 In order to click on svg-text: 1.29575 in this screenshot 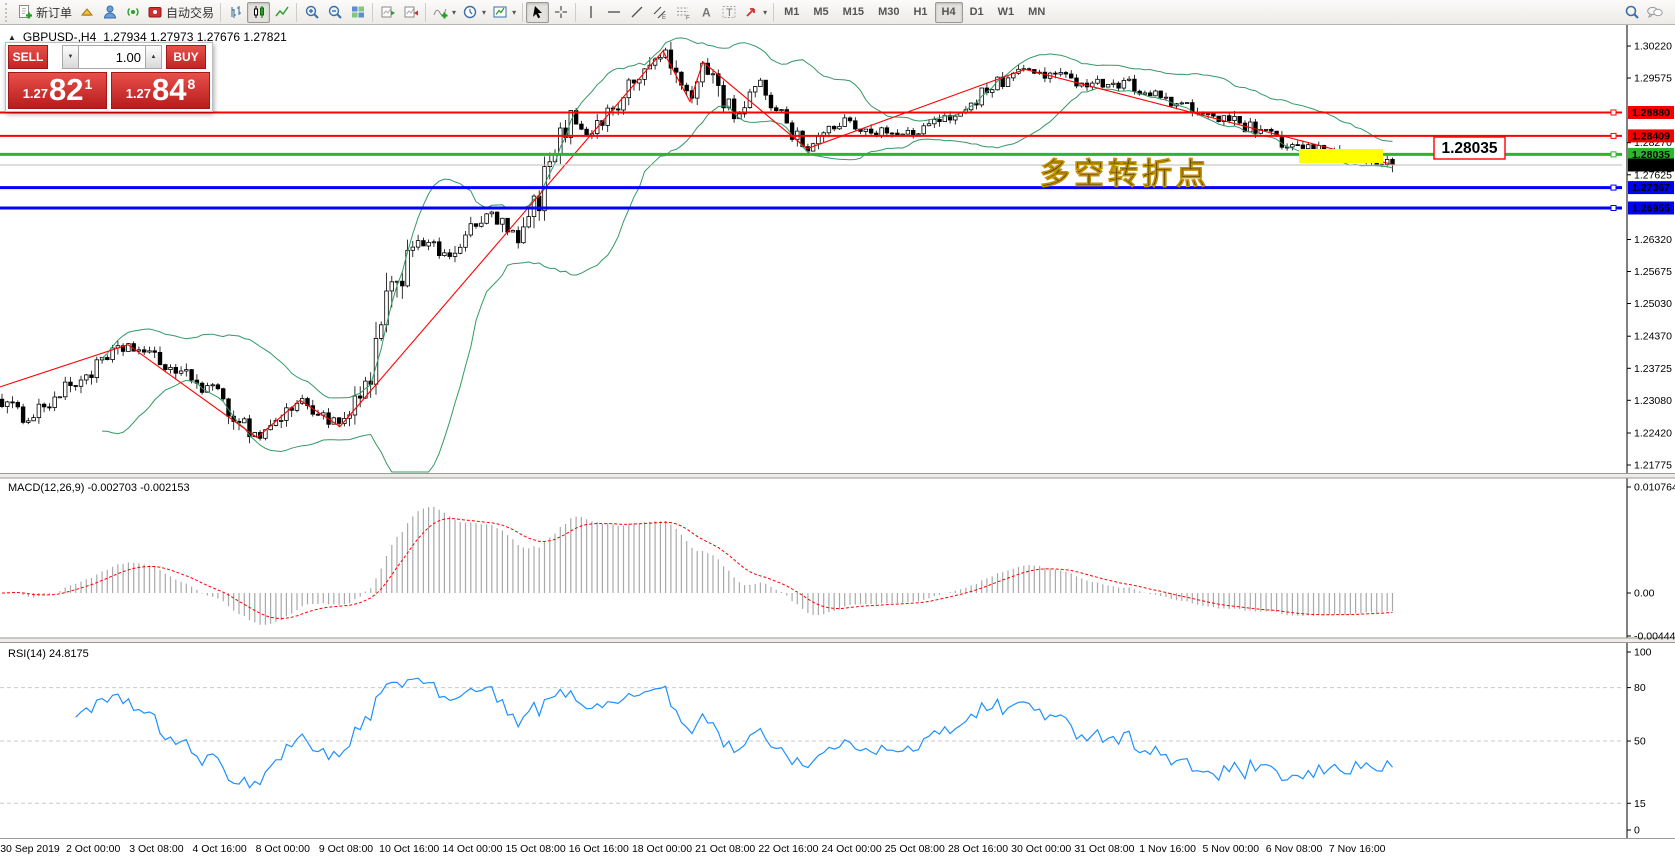, I will do `click(1653, 79)`.